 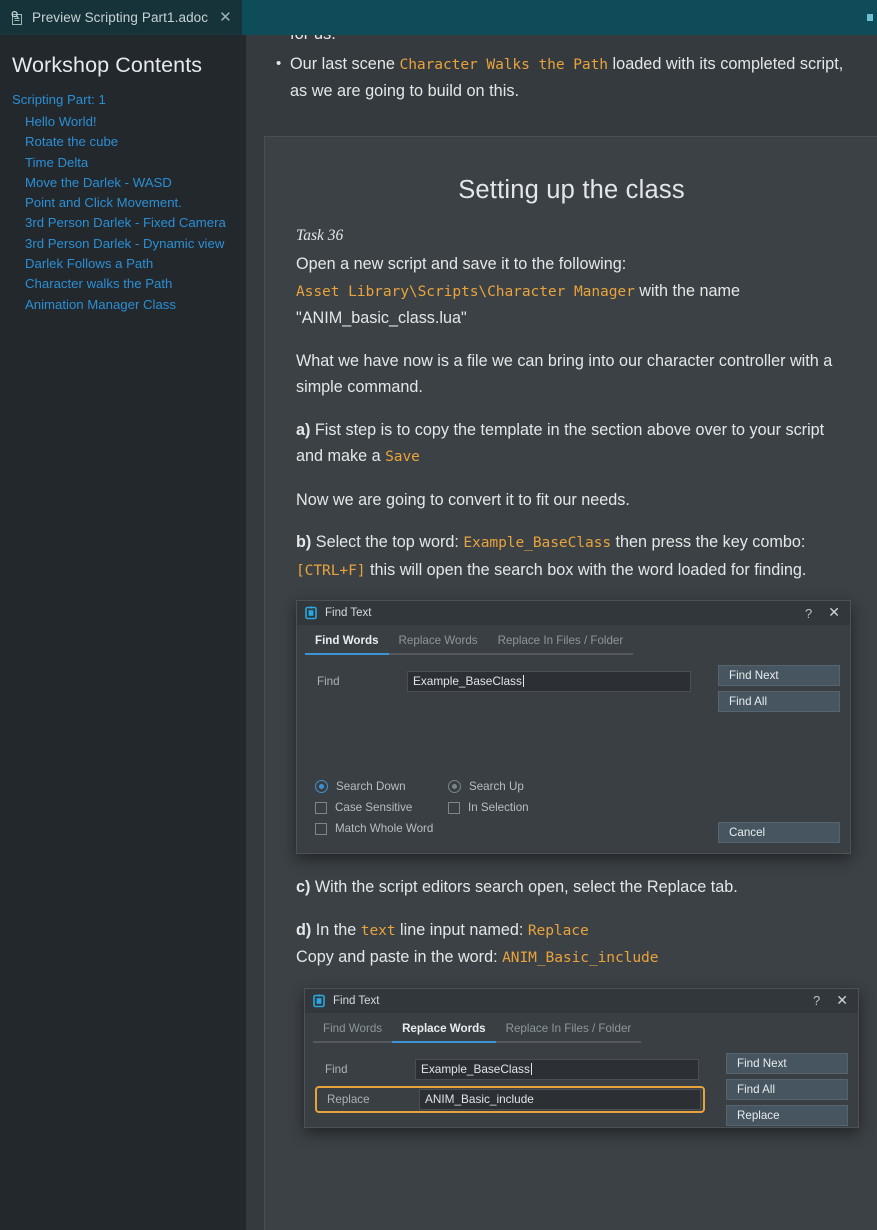 What do you see at coordinates (523, 681) in the screenshot?
I see `text-caret` at bounding box center [523, 681].